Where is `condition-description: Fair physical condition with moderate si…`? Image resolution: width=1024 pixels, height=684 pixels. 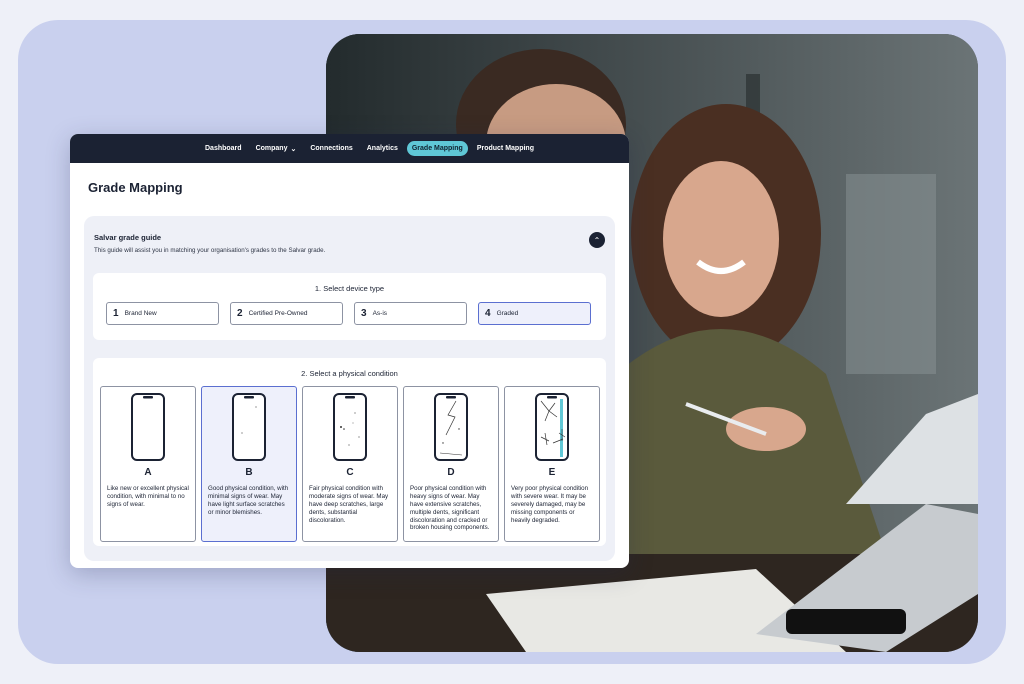 condition-description: Fair physical condition with moderate si… is located at coordinates (349, 504).